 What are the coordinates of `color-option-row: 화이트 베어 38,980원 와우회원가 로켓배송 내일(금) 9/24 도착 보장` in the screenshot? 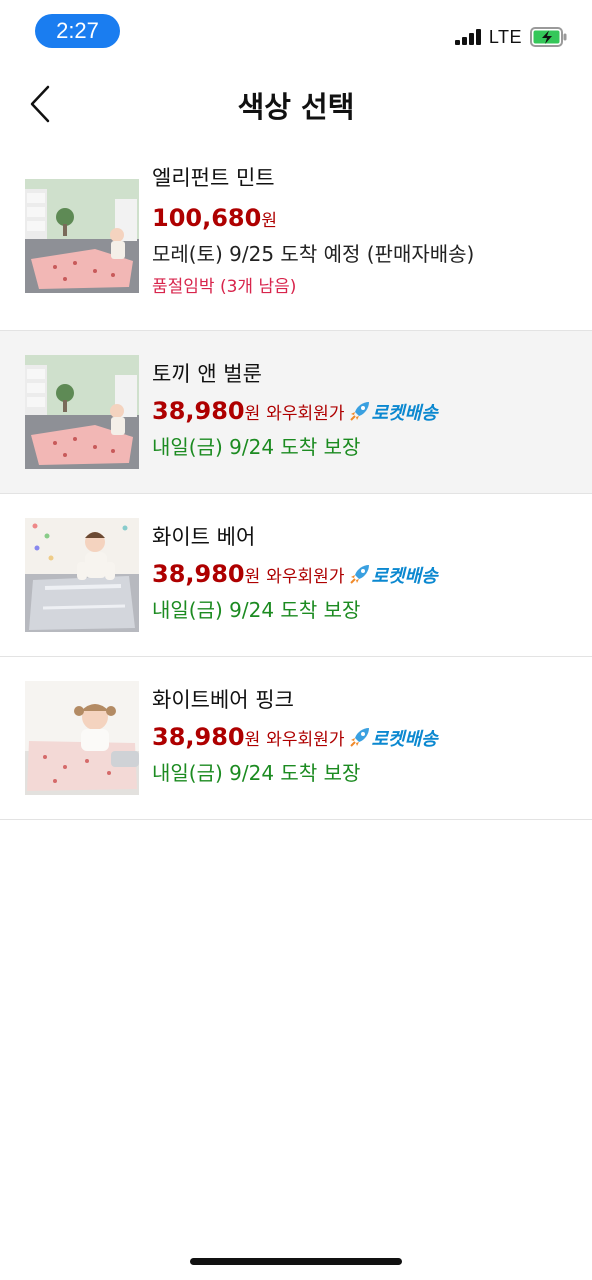 It's located at (296, 575).